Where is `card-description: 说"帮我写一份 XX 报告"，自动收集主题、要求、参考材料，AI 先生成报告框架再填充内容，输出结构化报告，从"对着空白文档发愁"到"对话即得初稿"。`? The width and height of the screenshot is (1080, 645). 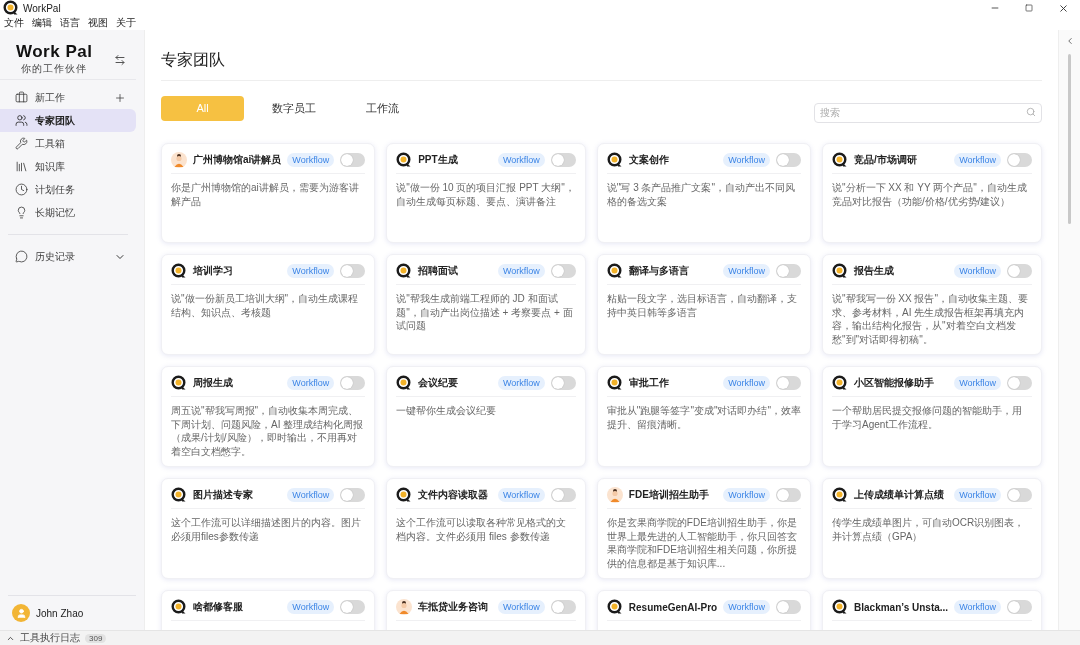
card-description: 说"帮我写一份 XX 报告"，自动收集主题、要求、参考材料，AI 先生成报告框架再填充内容，输出结构化报告，从"对着空白文档发愁"到"对话即得初稿"。 is located at coordinates (931, 319).